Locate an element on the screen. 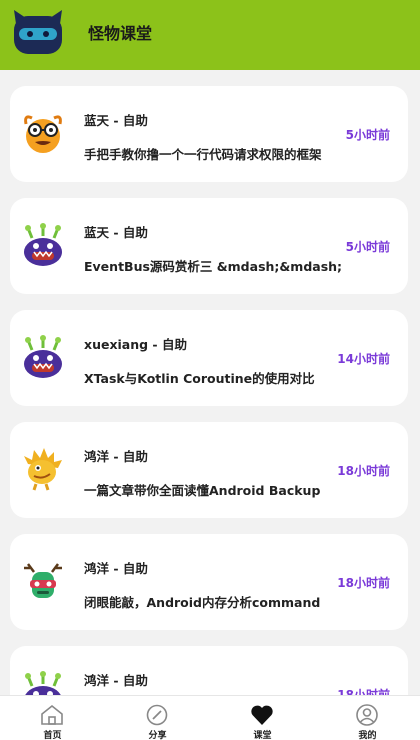  tab-home: 首页 is located at coordinates (52, 718).